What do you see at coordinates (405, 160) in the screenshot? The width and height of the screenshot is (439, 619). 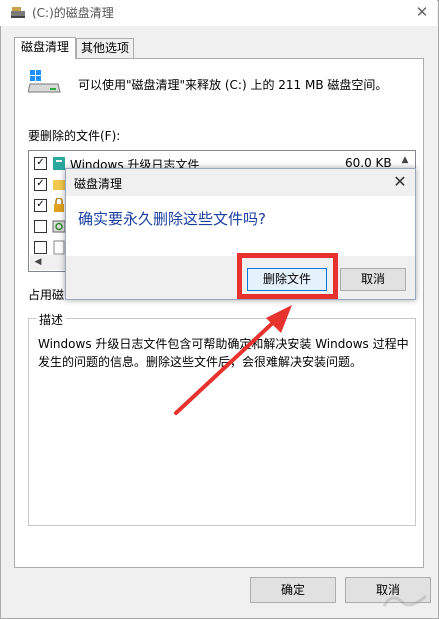 I see `scroll-up-button: ▲` at bounding box center [405, 160].